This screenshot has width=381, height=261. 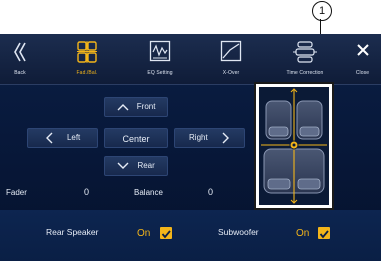 What do you see at coordinates (225, 138) in the screenshot?
I see `chevron-right-icon` at bounding box center [225, 138].